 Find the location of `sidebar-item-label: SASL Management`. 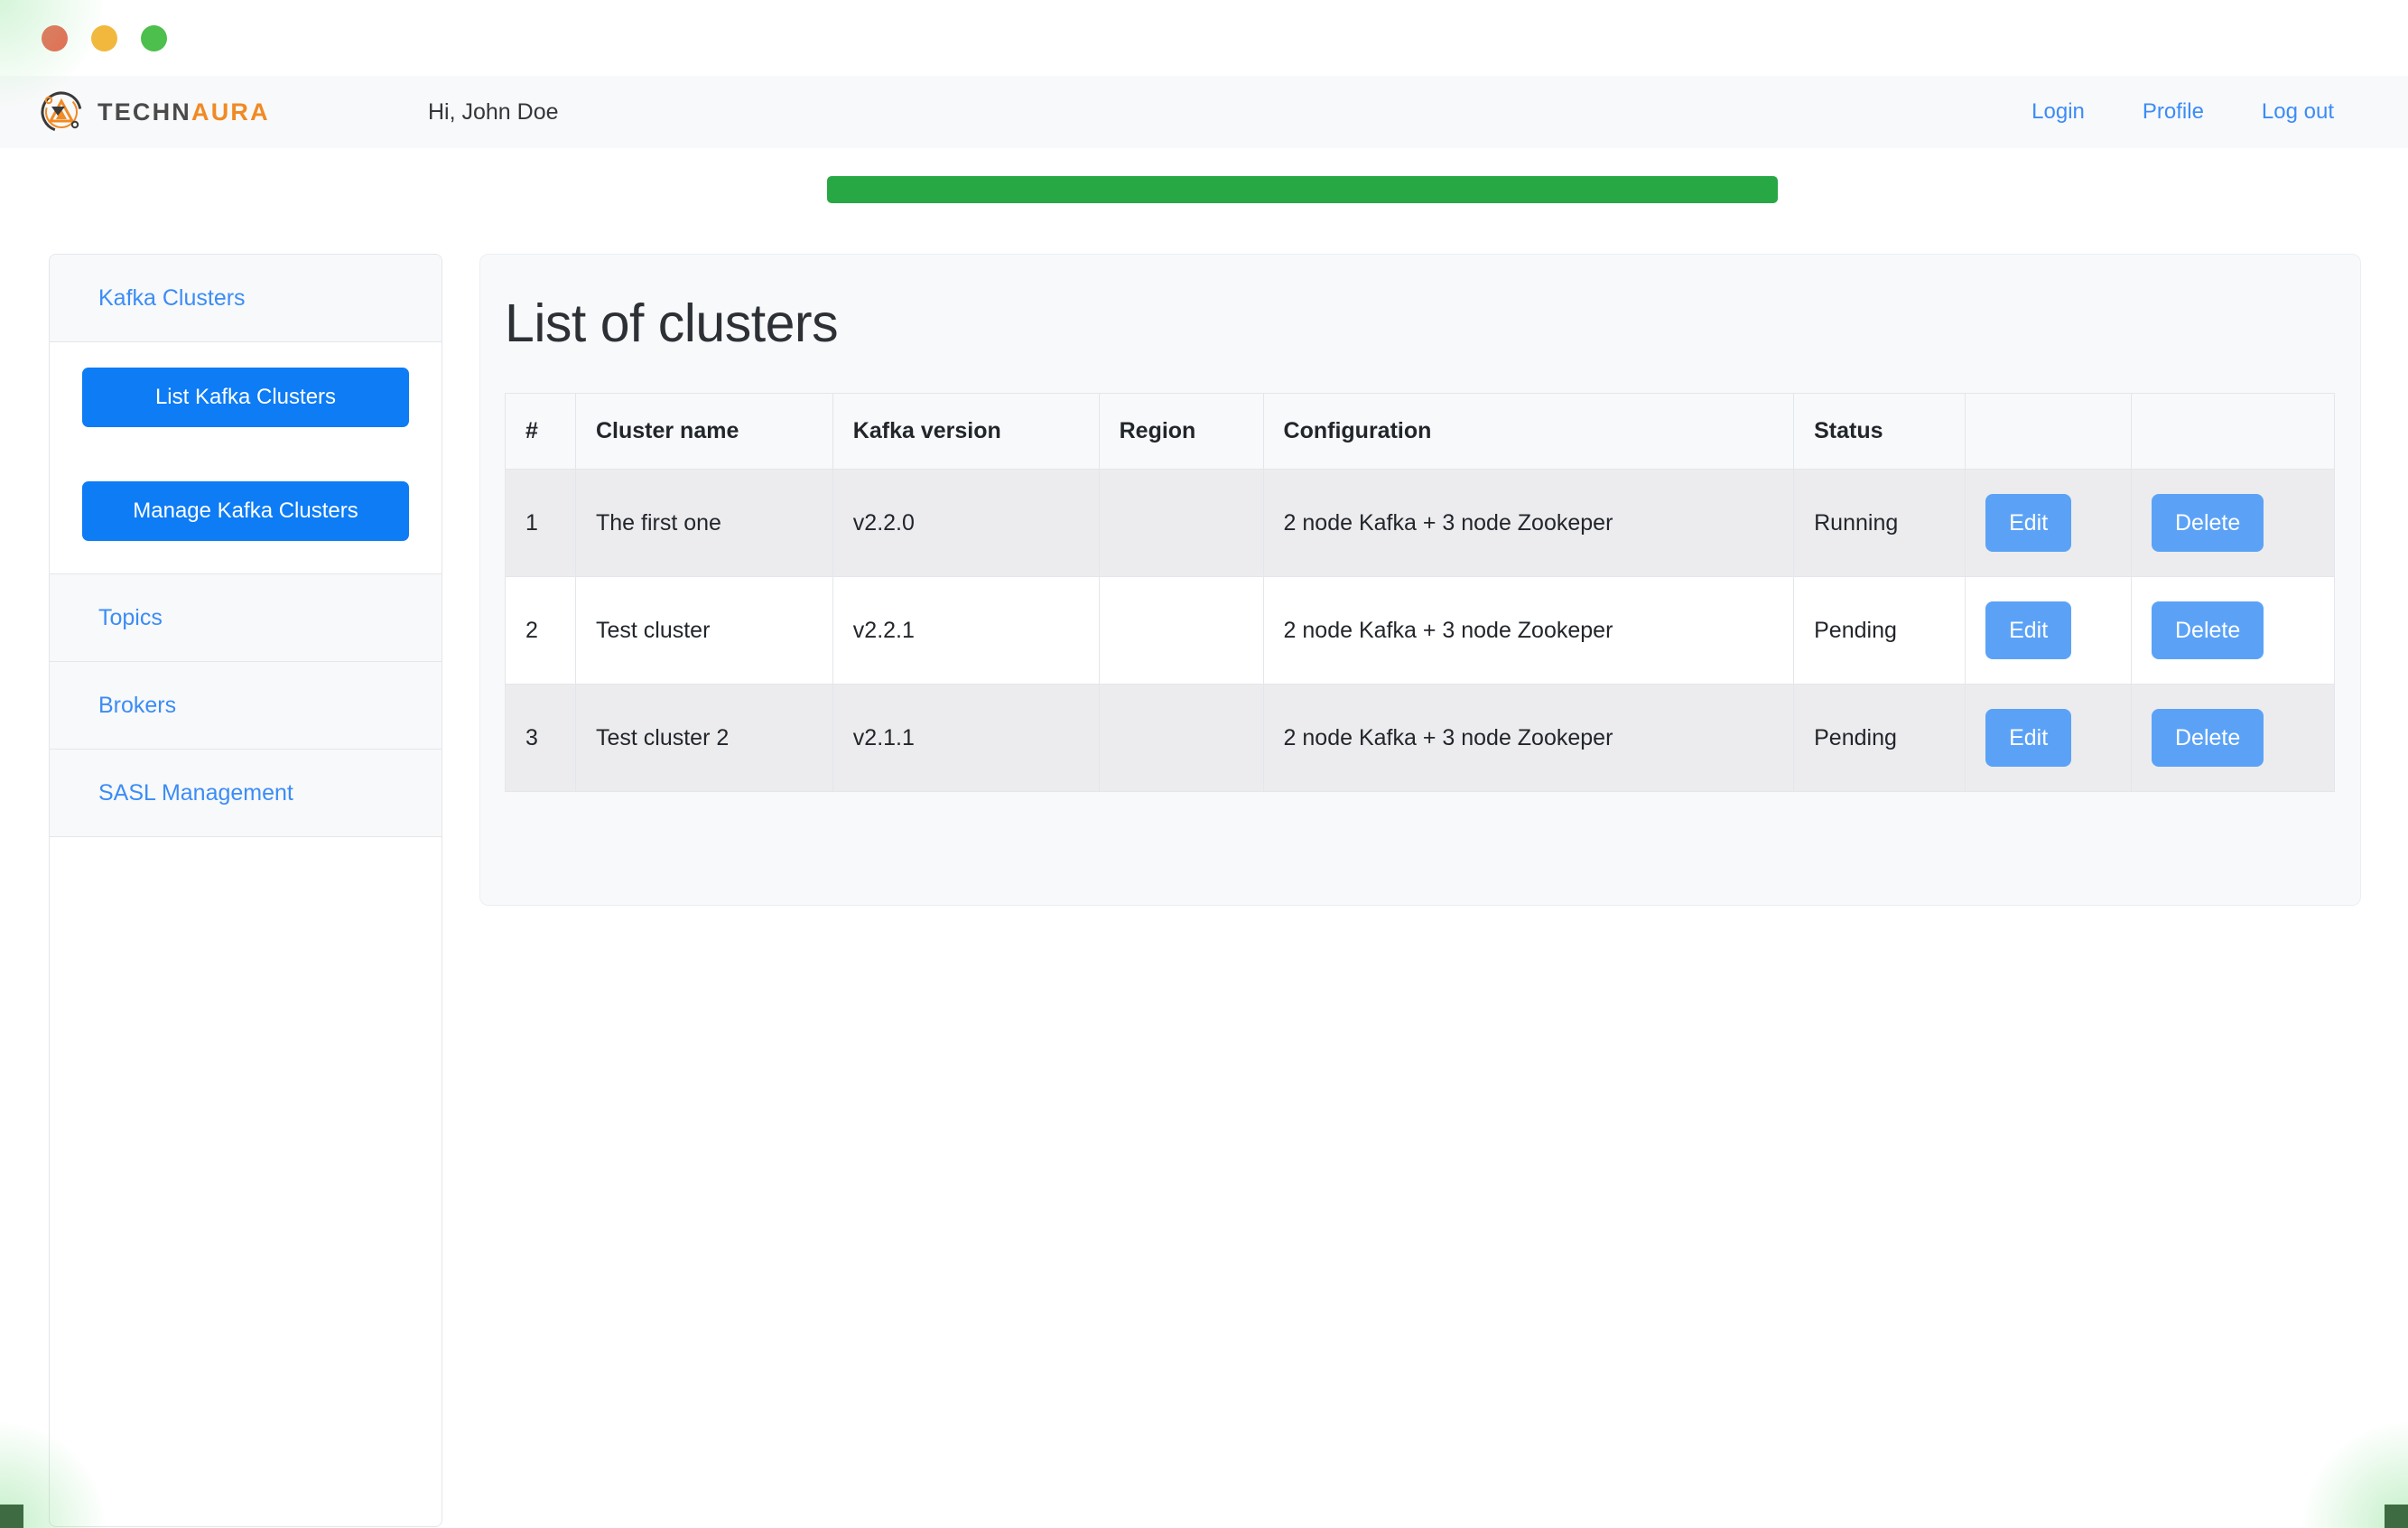

sidebar-item-label: SASL Management is located at coordinates (195, 792).